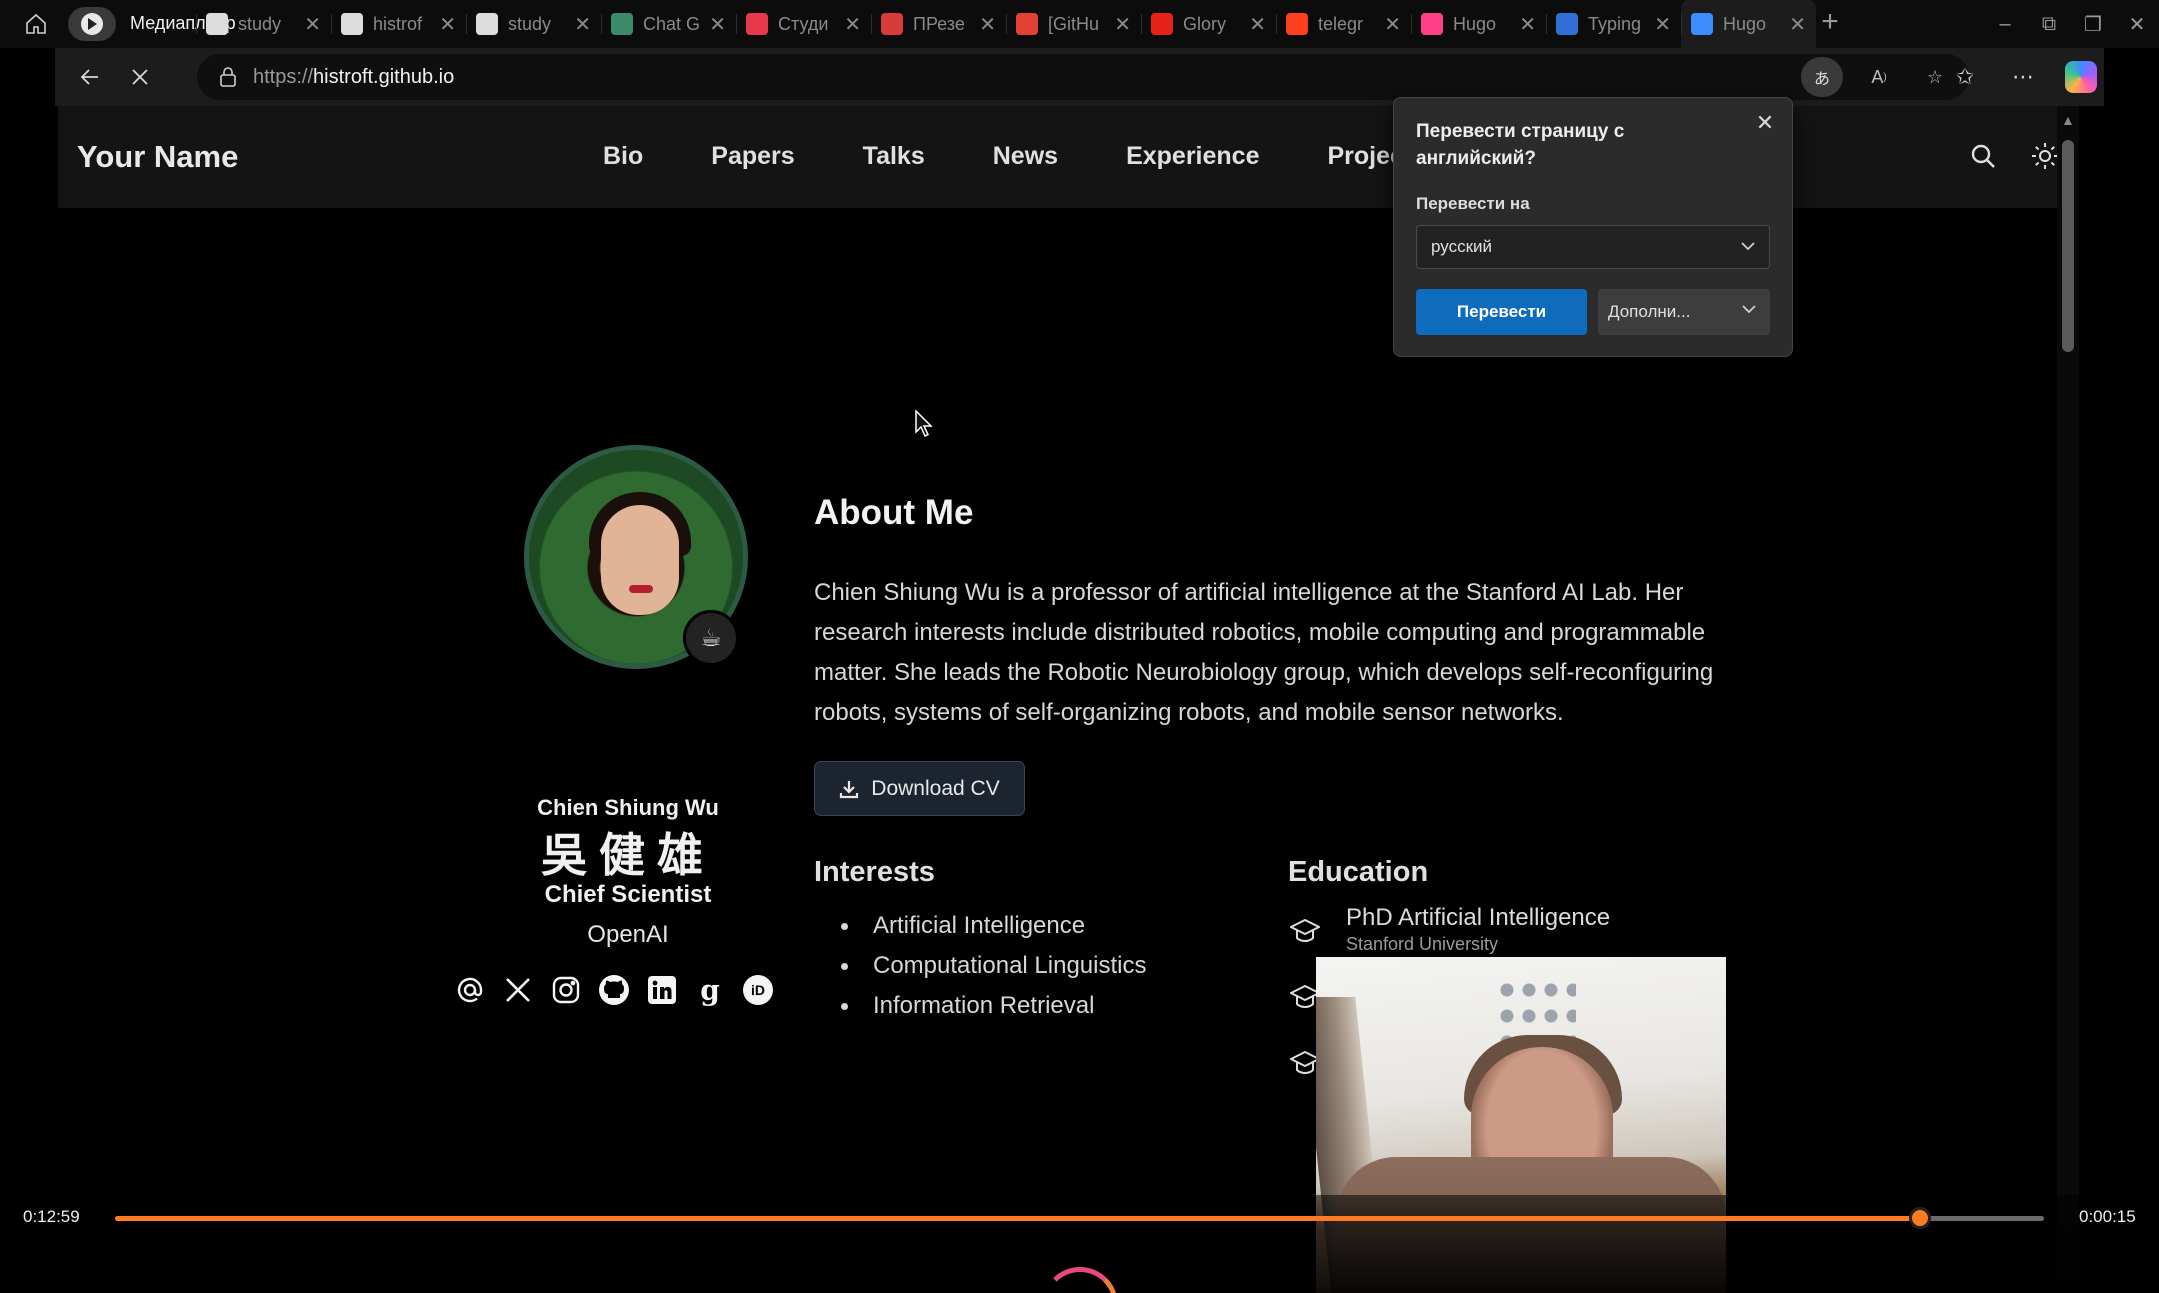 The width and height of the screenshot is (2159, 1293). What do you see at coordinates (662, 990) in the screenshot?
I see `linkedin-icon` at bounding box center [662, 990].